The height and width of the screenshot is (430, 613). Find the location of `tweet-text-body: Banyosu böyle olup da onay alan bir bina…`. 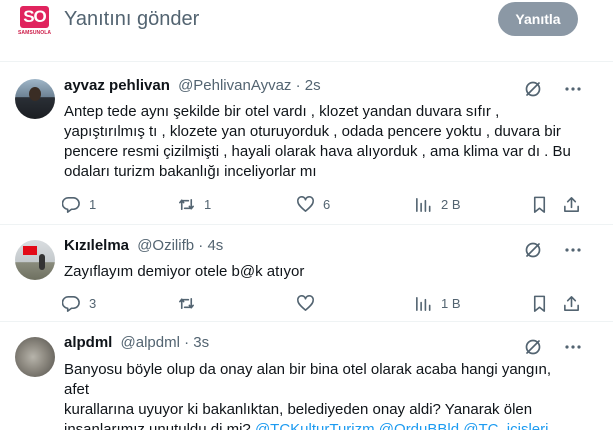

tweet-text-body: Banyosu böyle olup da onay alan bir bina… is located at coordinates (308, 395).